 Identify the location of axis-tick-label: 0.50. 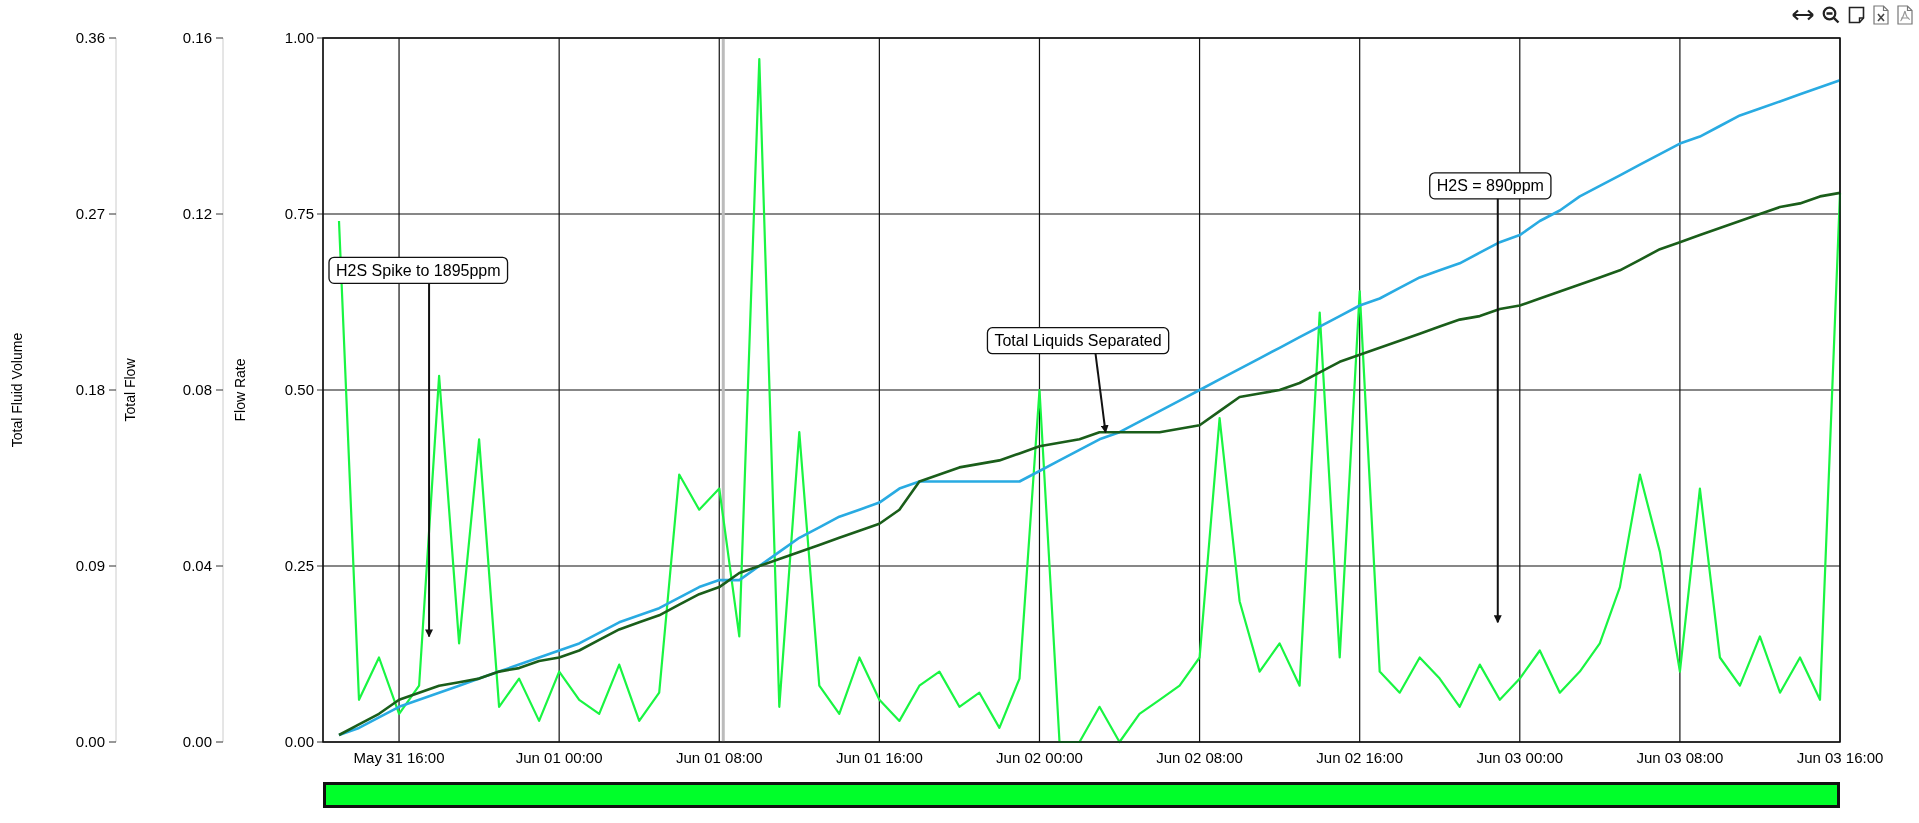
(299, 389).